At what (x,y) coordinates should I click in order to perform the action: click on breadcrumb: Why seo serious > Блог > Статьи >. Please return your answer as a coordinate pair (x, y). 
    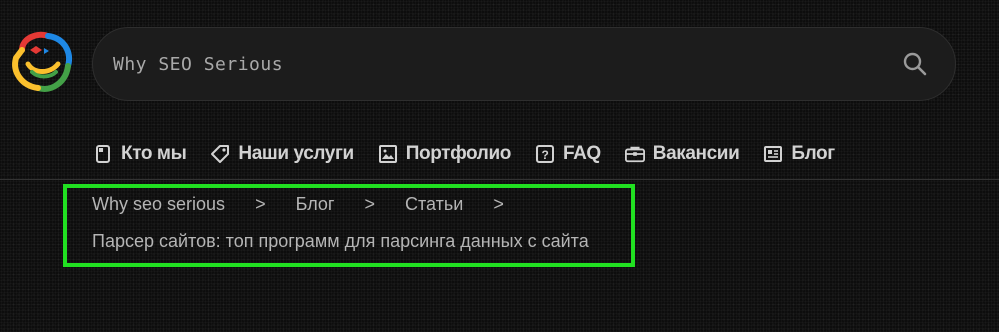
    Looking at the image, I should click on (313, 204).